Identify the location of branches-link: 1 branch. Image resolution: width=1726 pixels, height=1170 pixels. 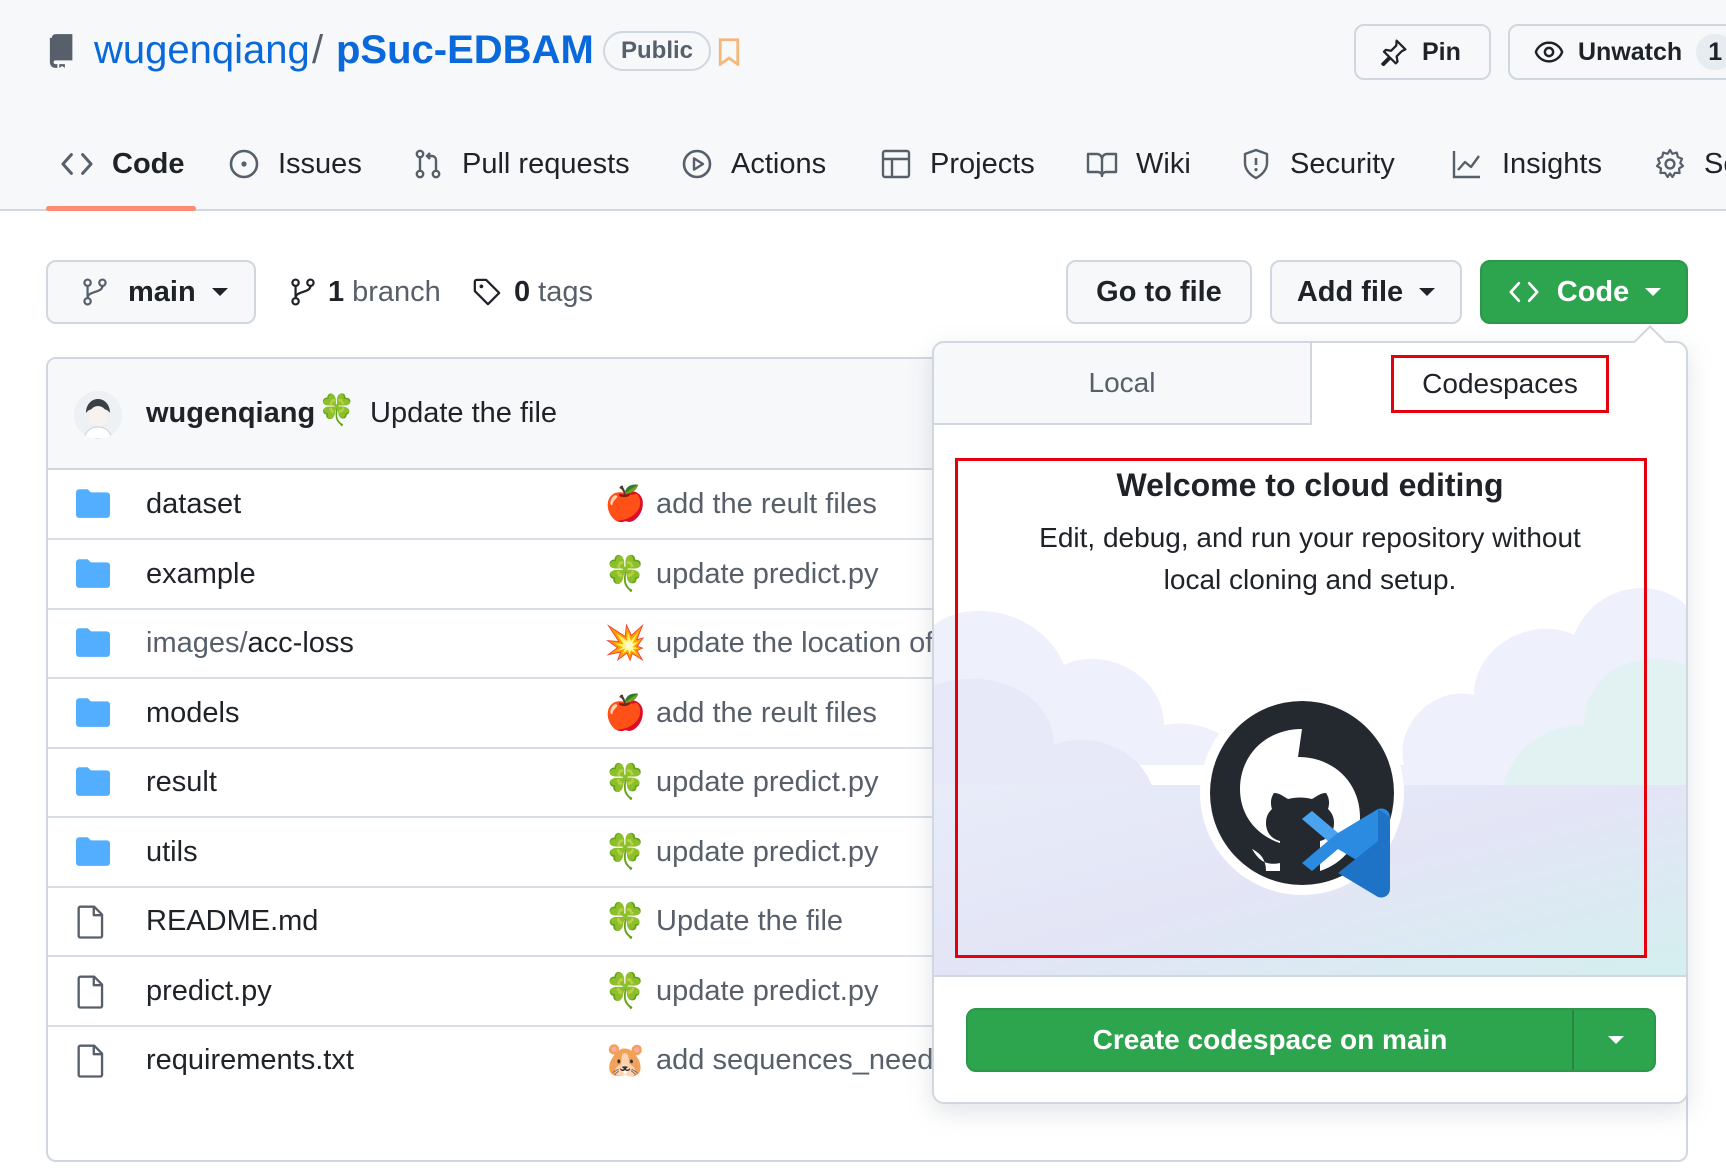
(365, 292).